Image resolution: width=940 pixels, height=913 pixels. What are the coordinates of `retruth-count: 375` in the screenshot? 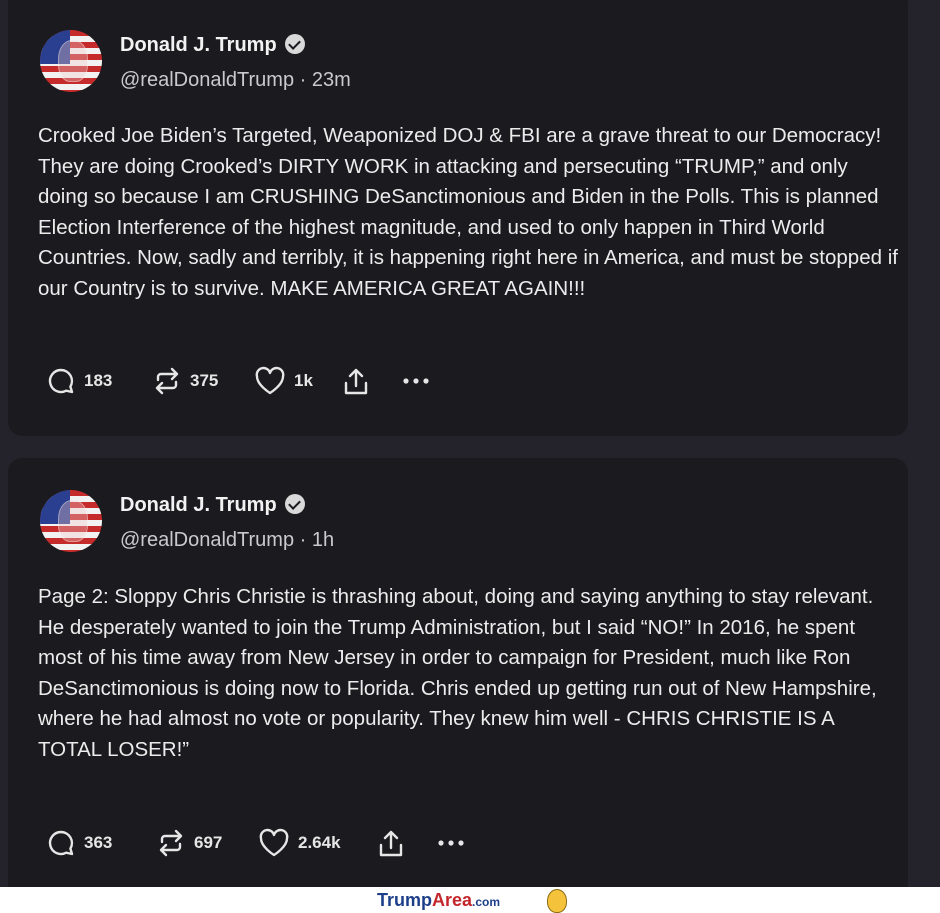 It's located at (204, 380).